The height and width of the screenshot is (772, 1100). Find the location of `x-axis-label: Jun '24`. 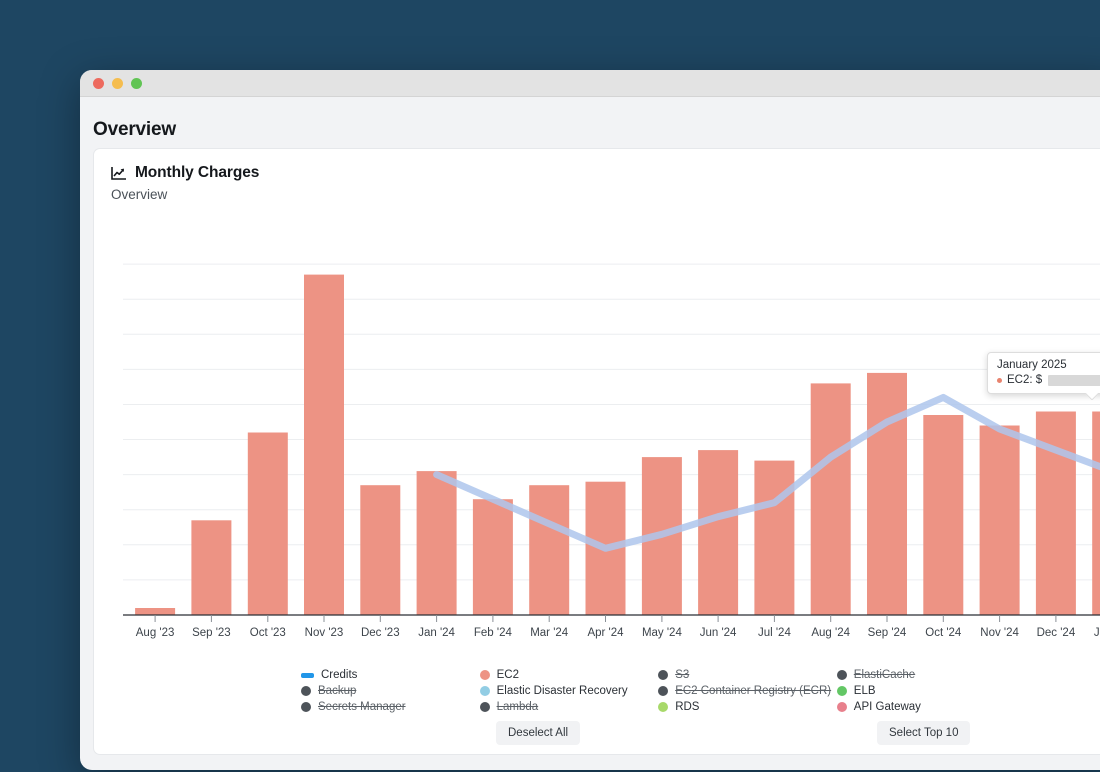

x-axis-label: Jun '24 is located at coordinates (718, 633).